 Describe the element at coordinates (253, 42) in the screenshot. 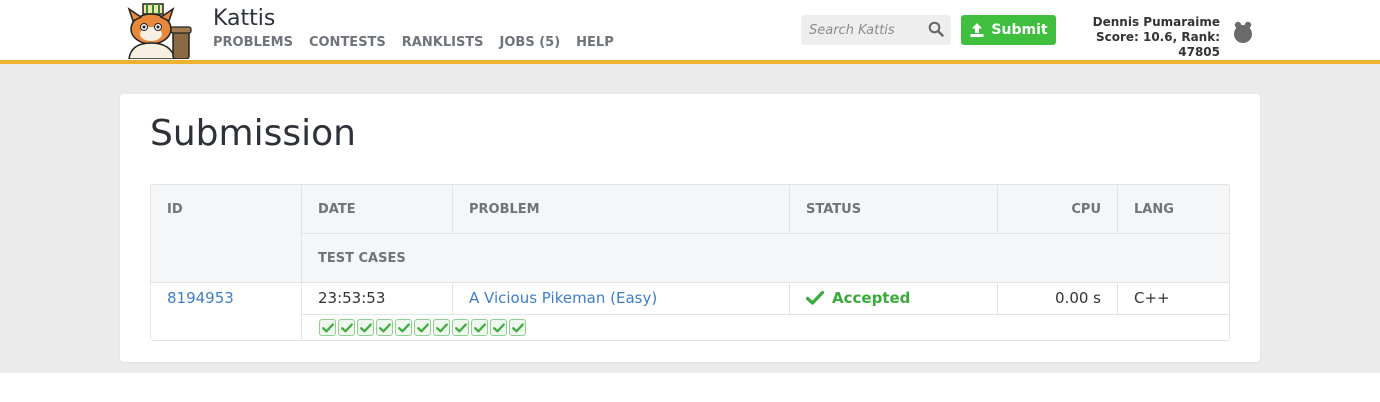

I see `nav-problems: PROBLEMS` at that location.